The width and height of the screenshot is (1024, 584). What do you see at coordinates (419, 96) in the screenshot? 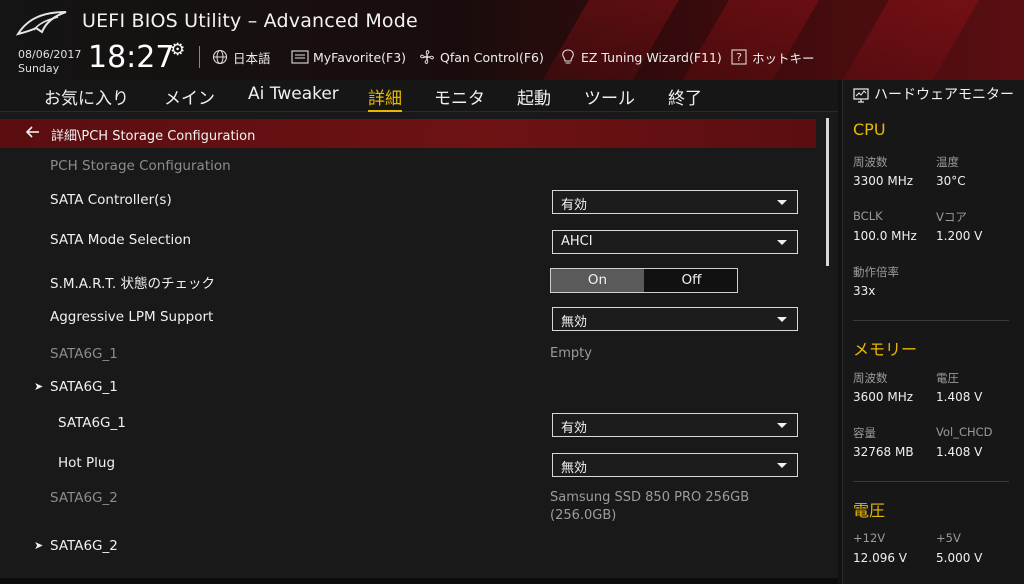
I see `main-menu-bar: お気に入り メイン Ai Tweaker 詳細 モニタ 起動 ツール 終了` at bounding box center [419, 96].